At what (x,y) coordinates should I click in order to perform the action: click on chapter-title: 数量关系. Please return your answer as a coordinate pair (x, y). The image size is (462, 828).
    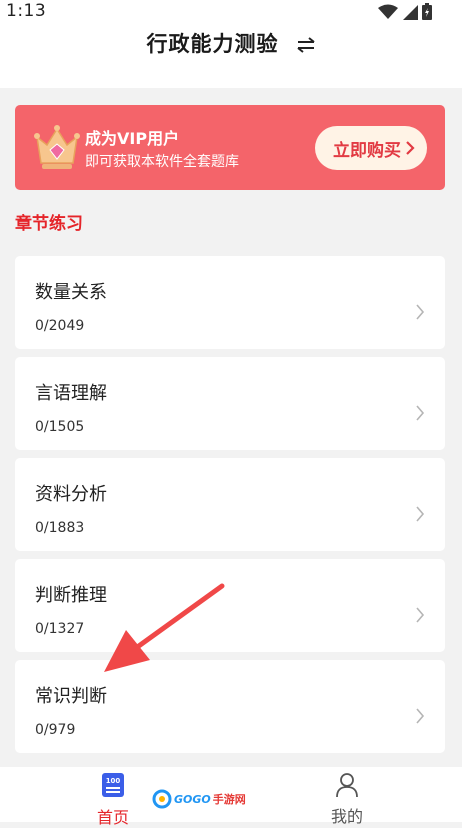
    Looking at the image, I should click on (71, 292).